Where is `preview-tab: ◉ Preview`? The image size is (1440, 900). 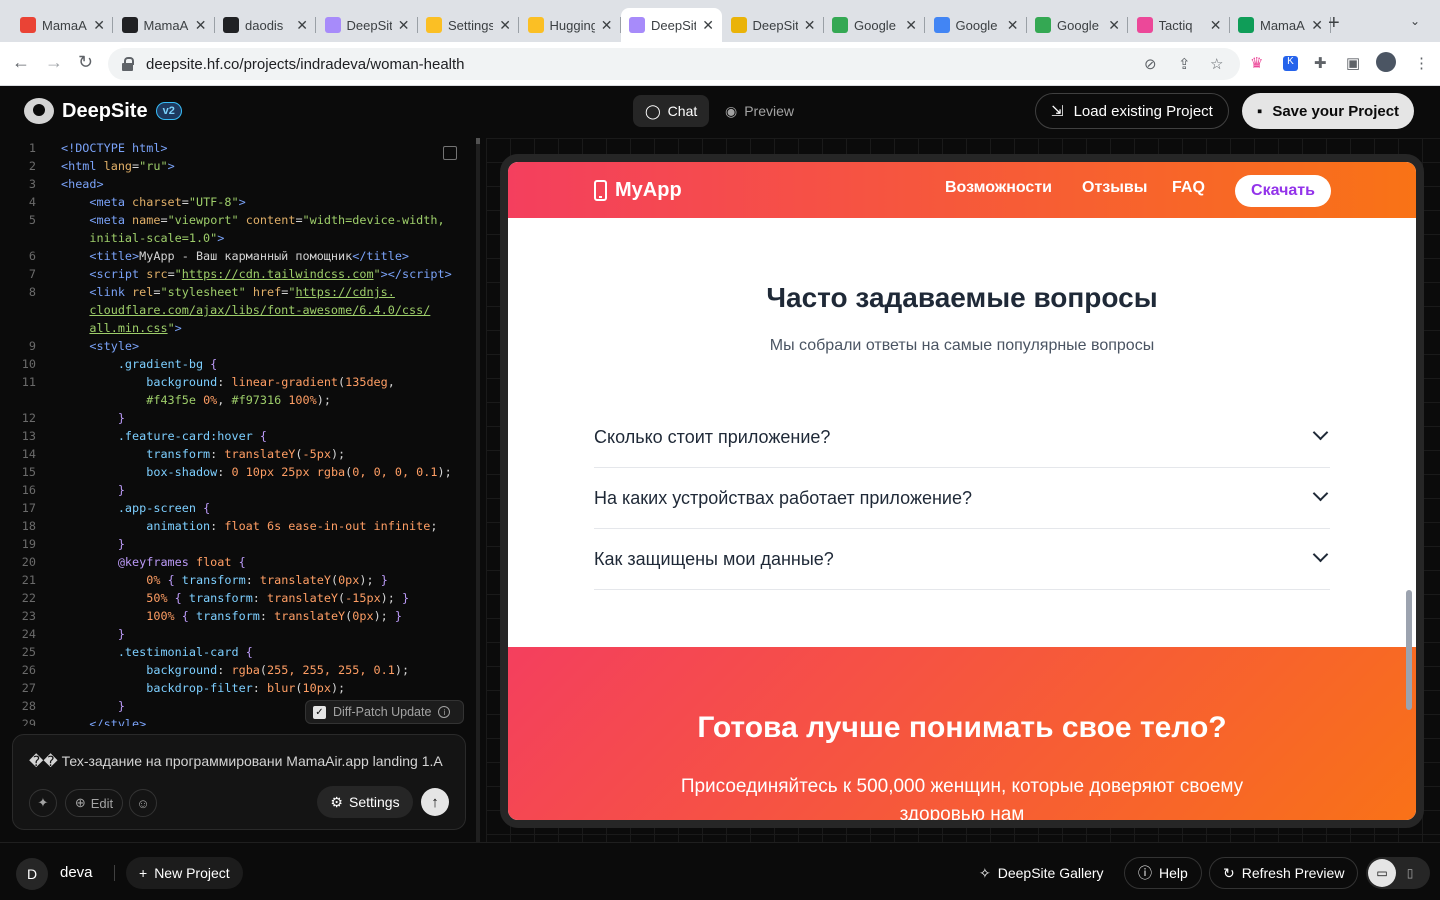 preview-tab: ◉ Preview is located at coordinates (759, 111).